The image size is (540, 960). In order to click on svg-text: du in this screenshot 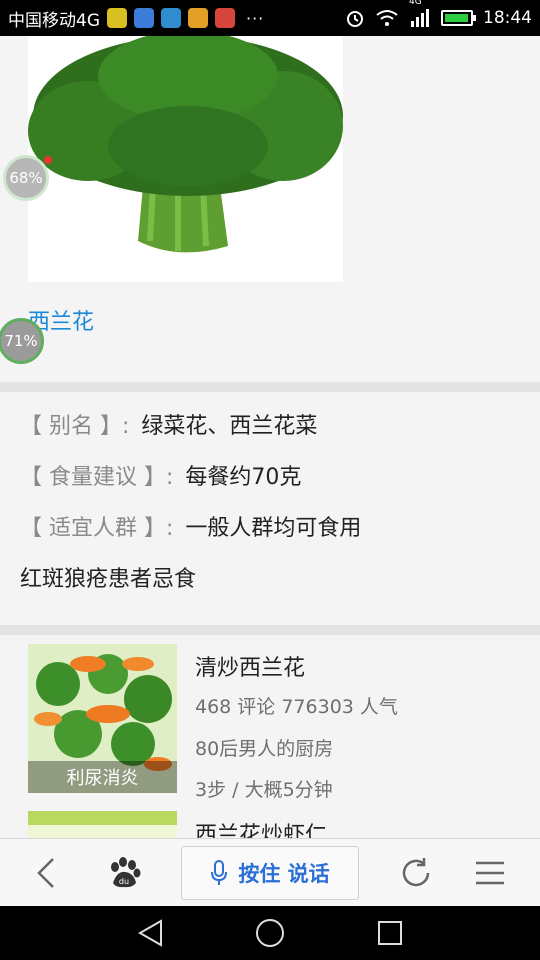, I will do `click(124, 881)`.